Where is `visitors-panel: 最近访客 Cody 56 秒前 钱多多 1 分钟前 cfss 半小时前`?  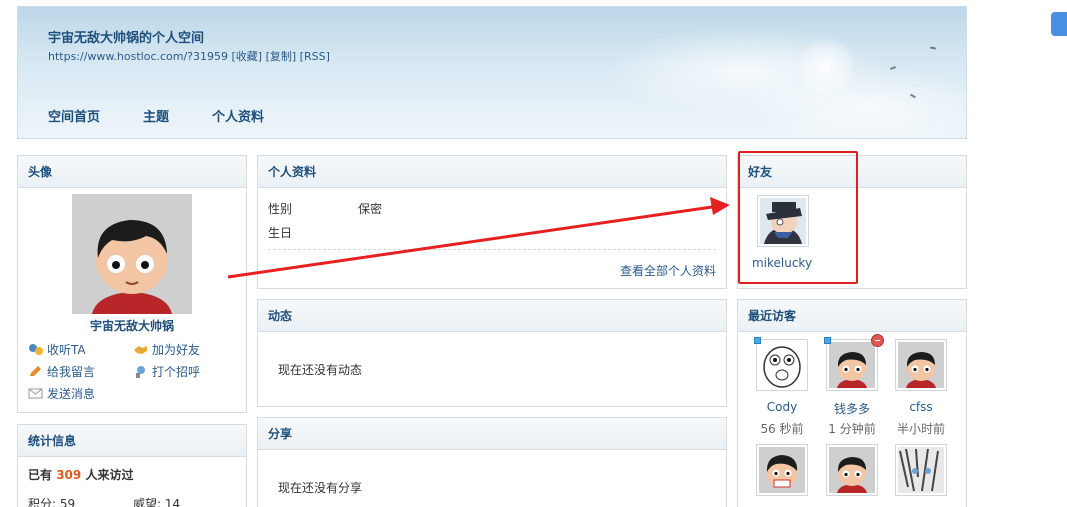 visitors-panel: 最近访客 Cody 56 秒前 钱多多 1 分钟前 cfss 半小时前 is located at coordinates (852, 403).